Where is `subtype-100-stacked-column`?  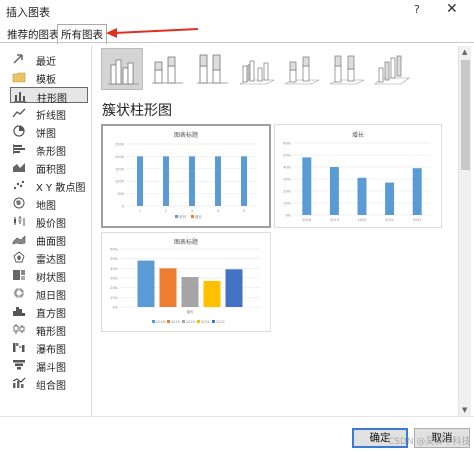
subtype-100-stacked-column is located at coordinates (212, 69).